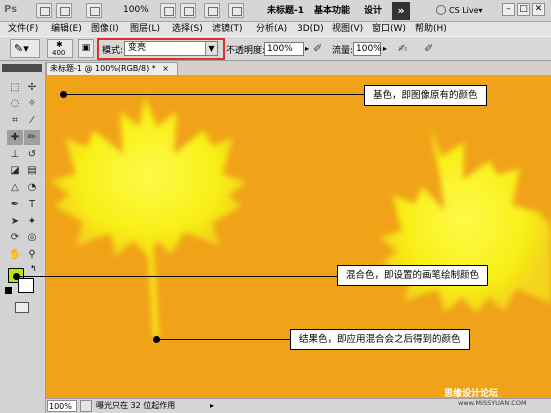 This screenshot has width=551, height=413. What do you see at coordinates (523, 9) in the screenshot?
I see `maximize-button: □` at bounding box center [523, 9].